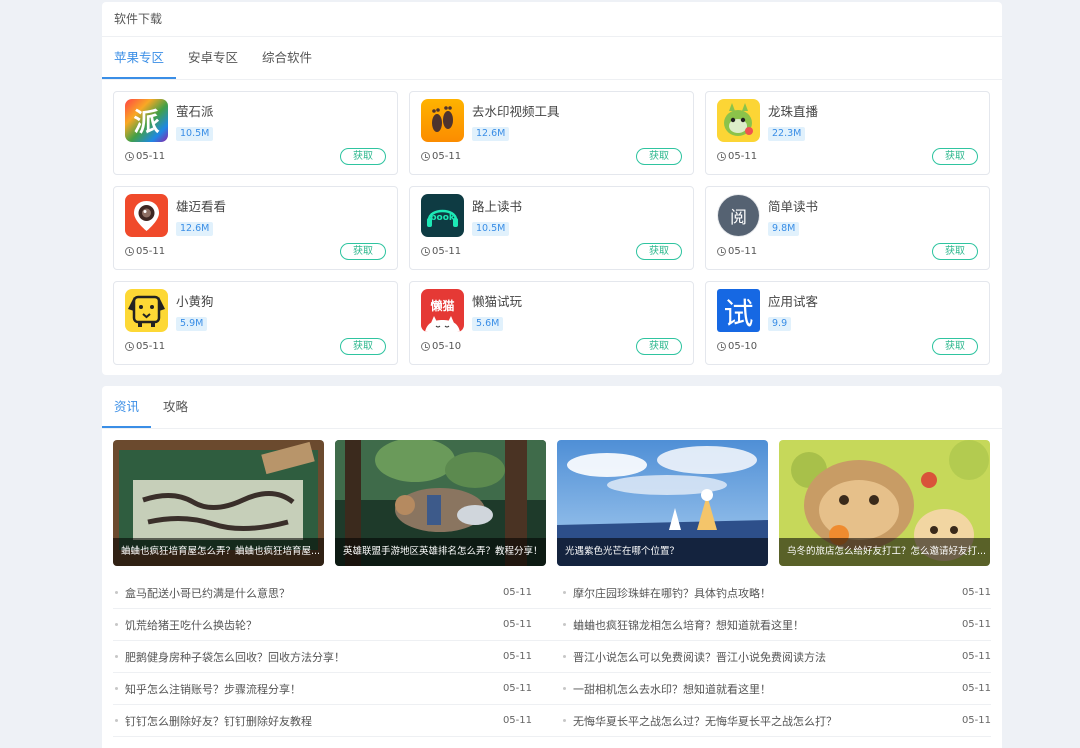 The image size is (1080, 748). Describe the element at coordinates (787, 134) in the screenshot. I see `app-size-badge: 22.3M` at that location.